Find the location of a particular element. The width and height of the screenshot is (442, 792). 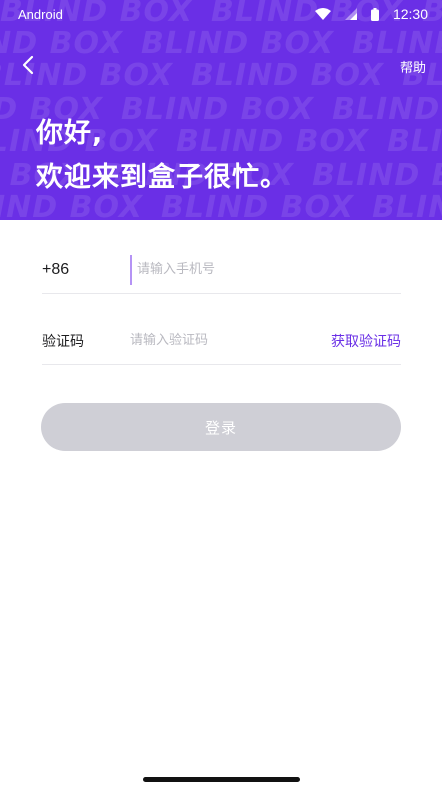

greeting-line-1: 你好, is located at coordinates (70, 133).